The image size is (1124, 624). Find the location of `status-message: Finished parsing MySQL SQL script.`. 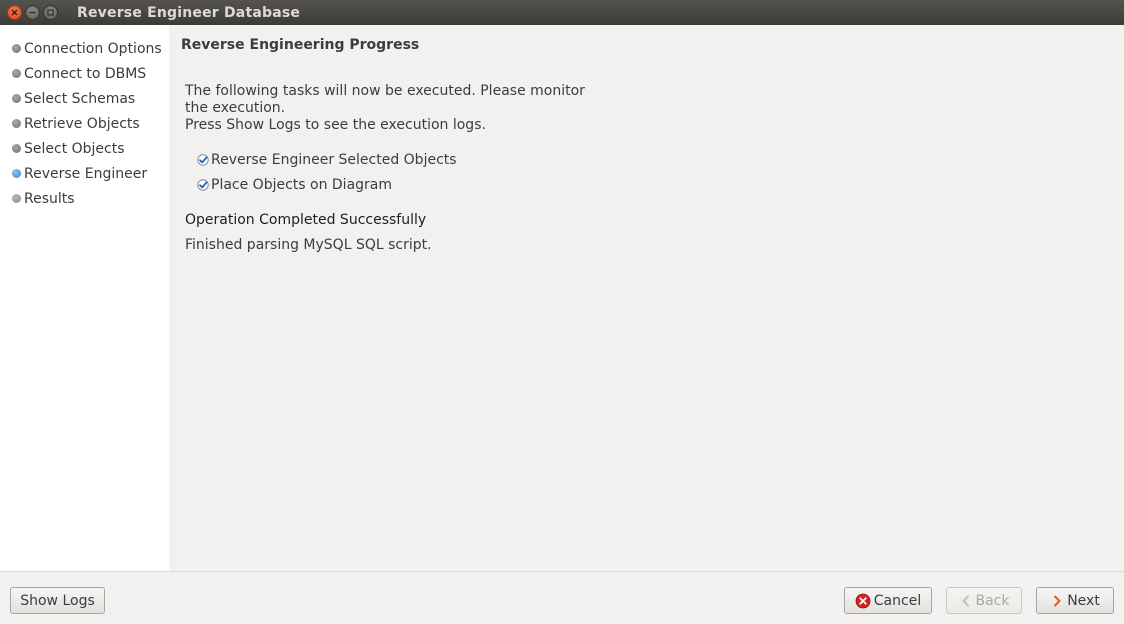

status-message: Finished parsing MySQL SQL script. is located at coordinates (308, 245).